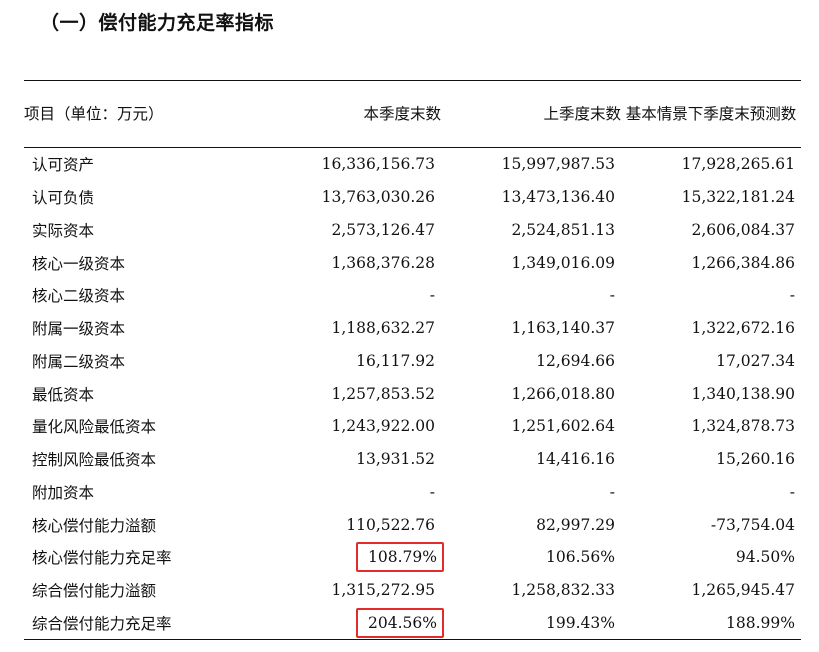  Describe the element at coordinates (63, 165) in the screenshot. I see `row-label: 认可资产` at that location.